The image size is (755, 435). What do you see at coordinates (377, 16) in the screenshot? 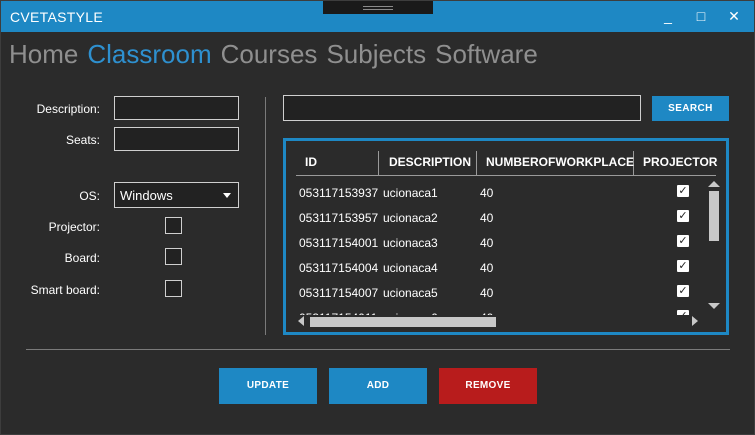
I see `title-bar: CVETASTYLE _ □ ✕` at bounding box center [377, 16].